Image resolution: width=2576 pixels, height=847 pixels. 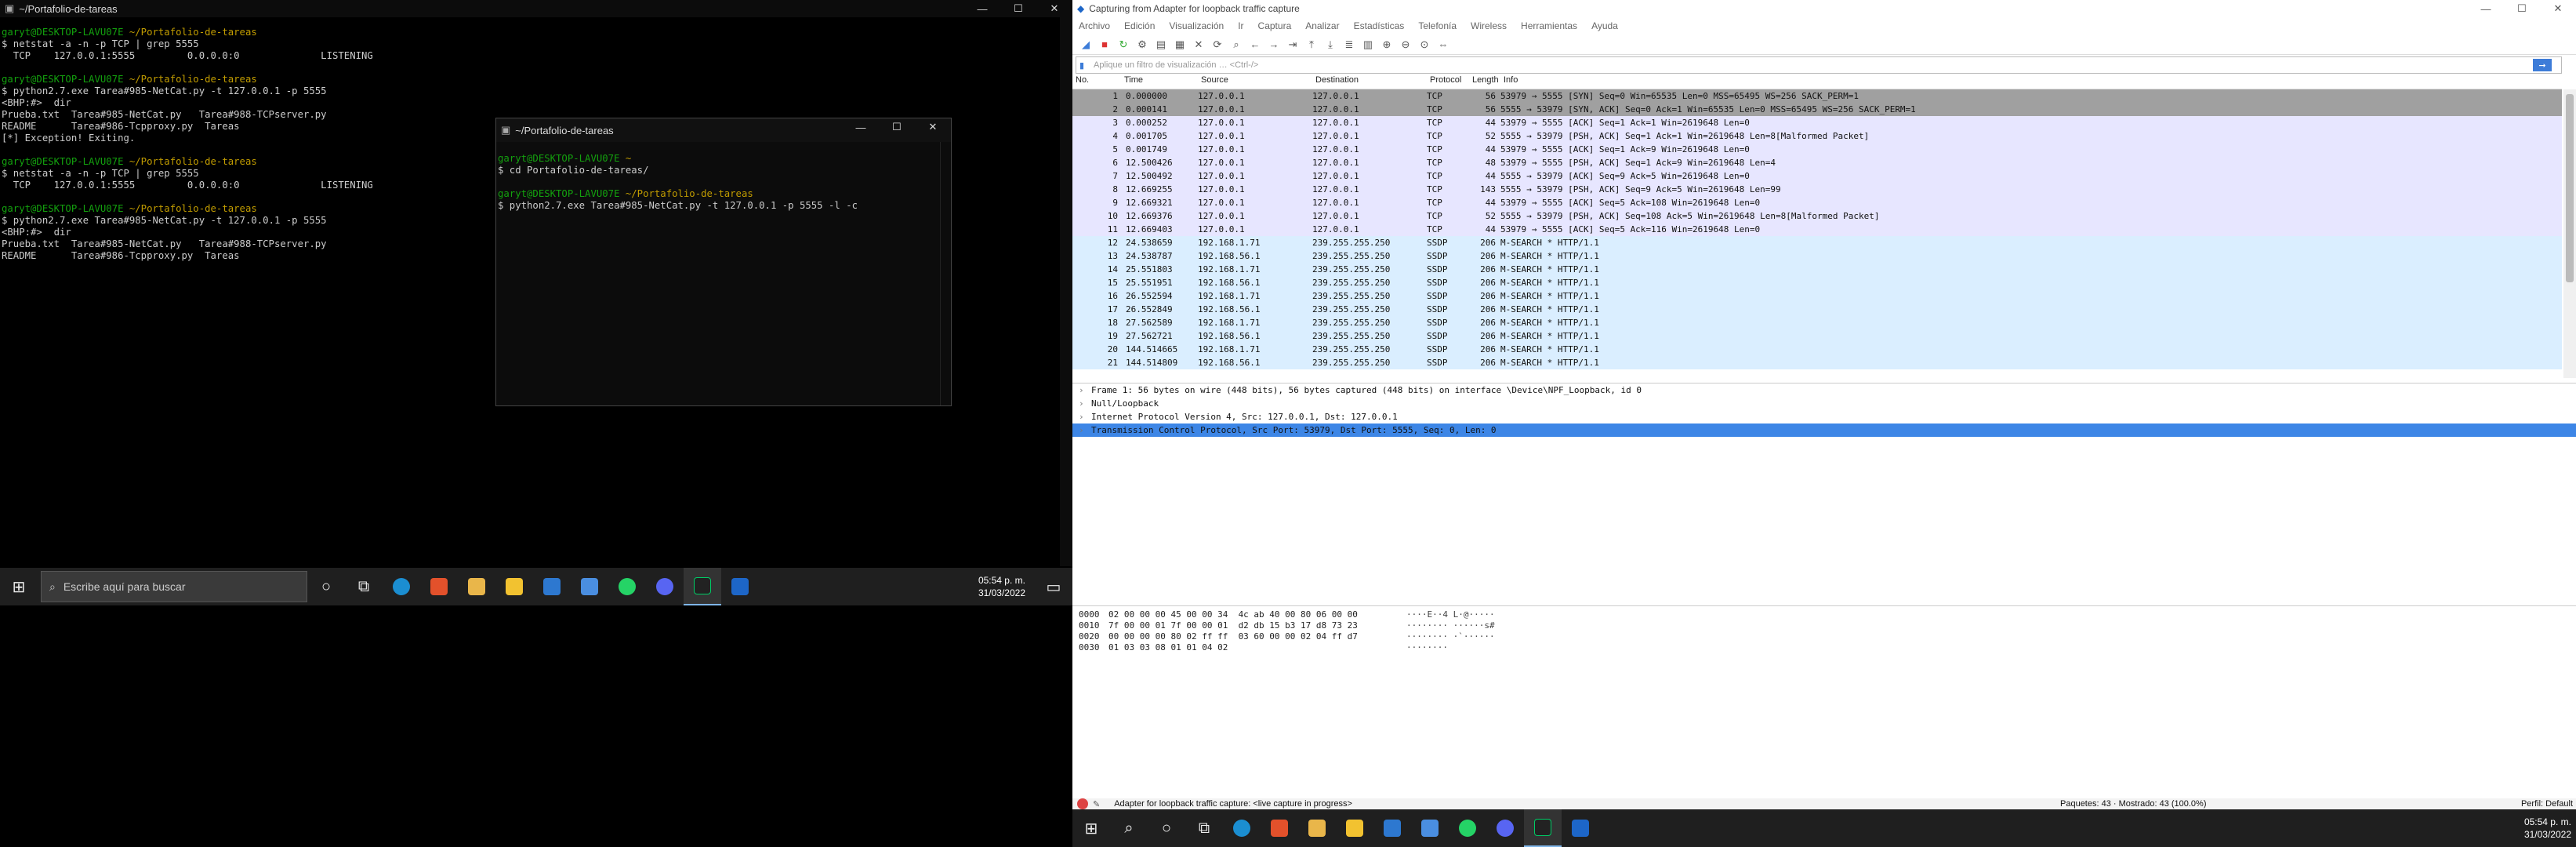 I want to click on save-file-icon: ▦, so click(x=1180, y=45).